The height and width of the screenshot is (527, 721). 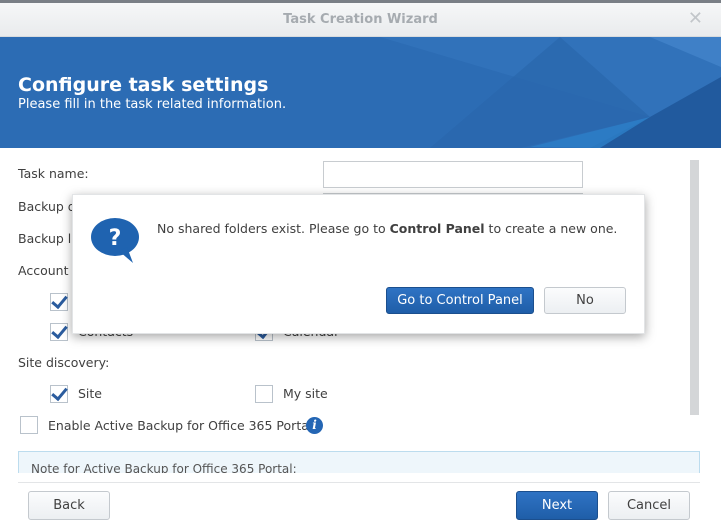 What do you see at coordinates (305, 393) in the screenshot?
I see `my-site-label: My site` at bounding box center [305, 393].